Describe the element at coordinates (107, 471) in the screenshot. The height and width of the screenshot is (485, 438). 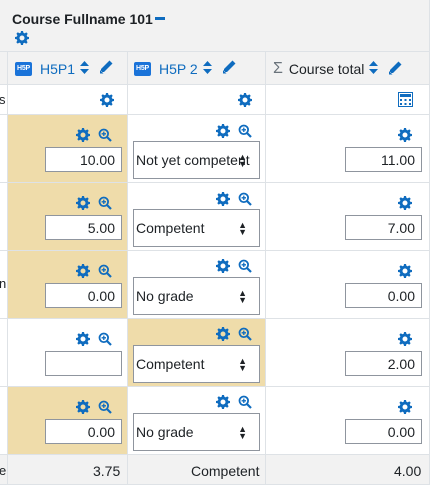
I see `h5p1-average-value: 3.75` at that location.